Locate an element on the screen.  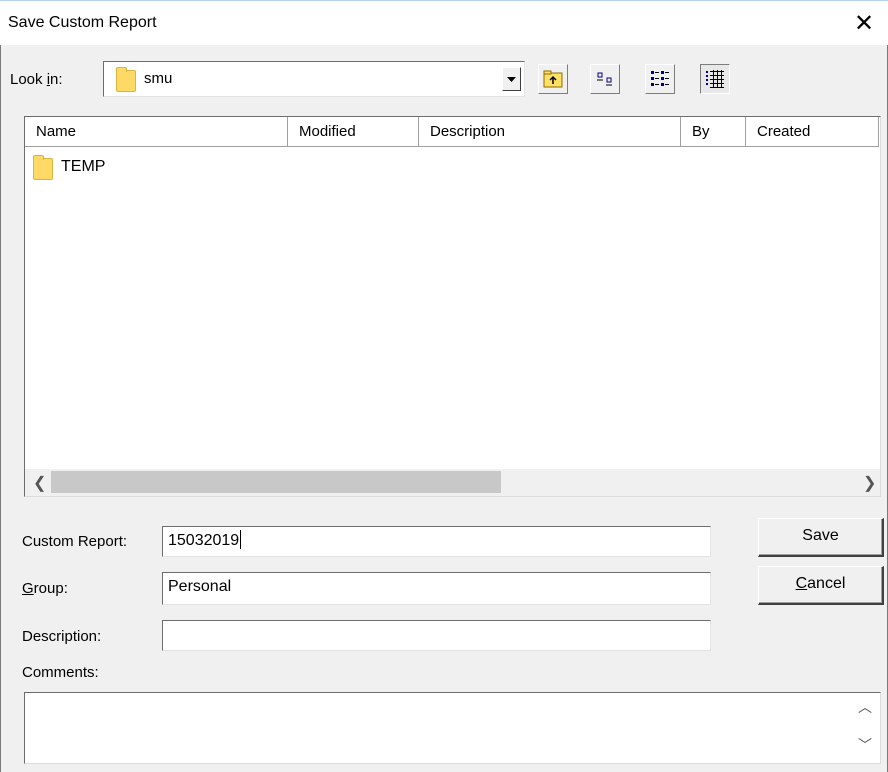
group-value: Personal is located at coordinates (200, 586).